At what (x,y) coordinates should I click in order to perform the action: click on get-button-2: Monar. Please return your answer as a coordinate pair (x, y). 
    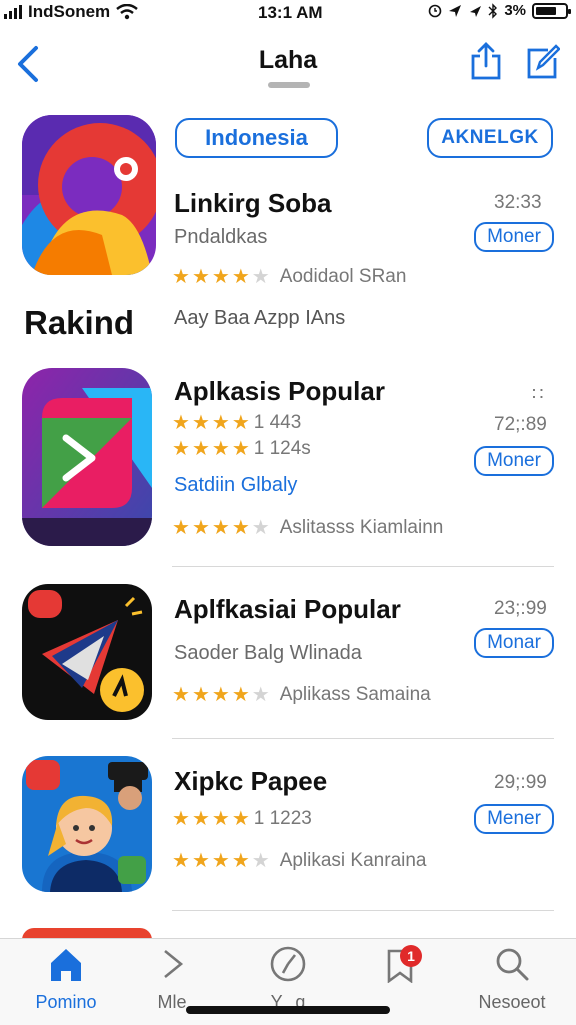
    Looking at the image, I should click on (514, 643).